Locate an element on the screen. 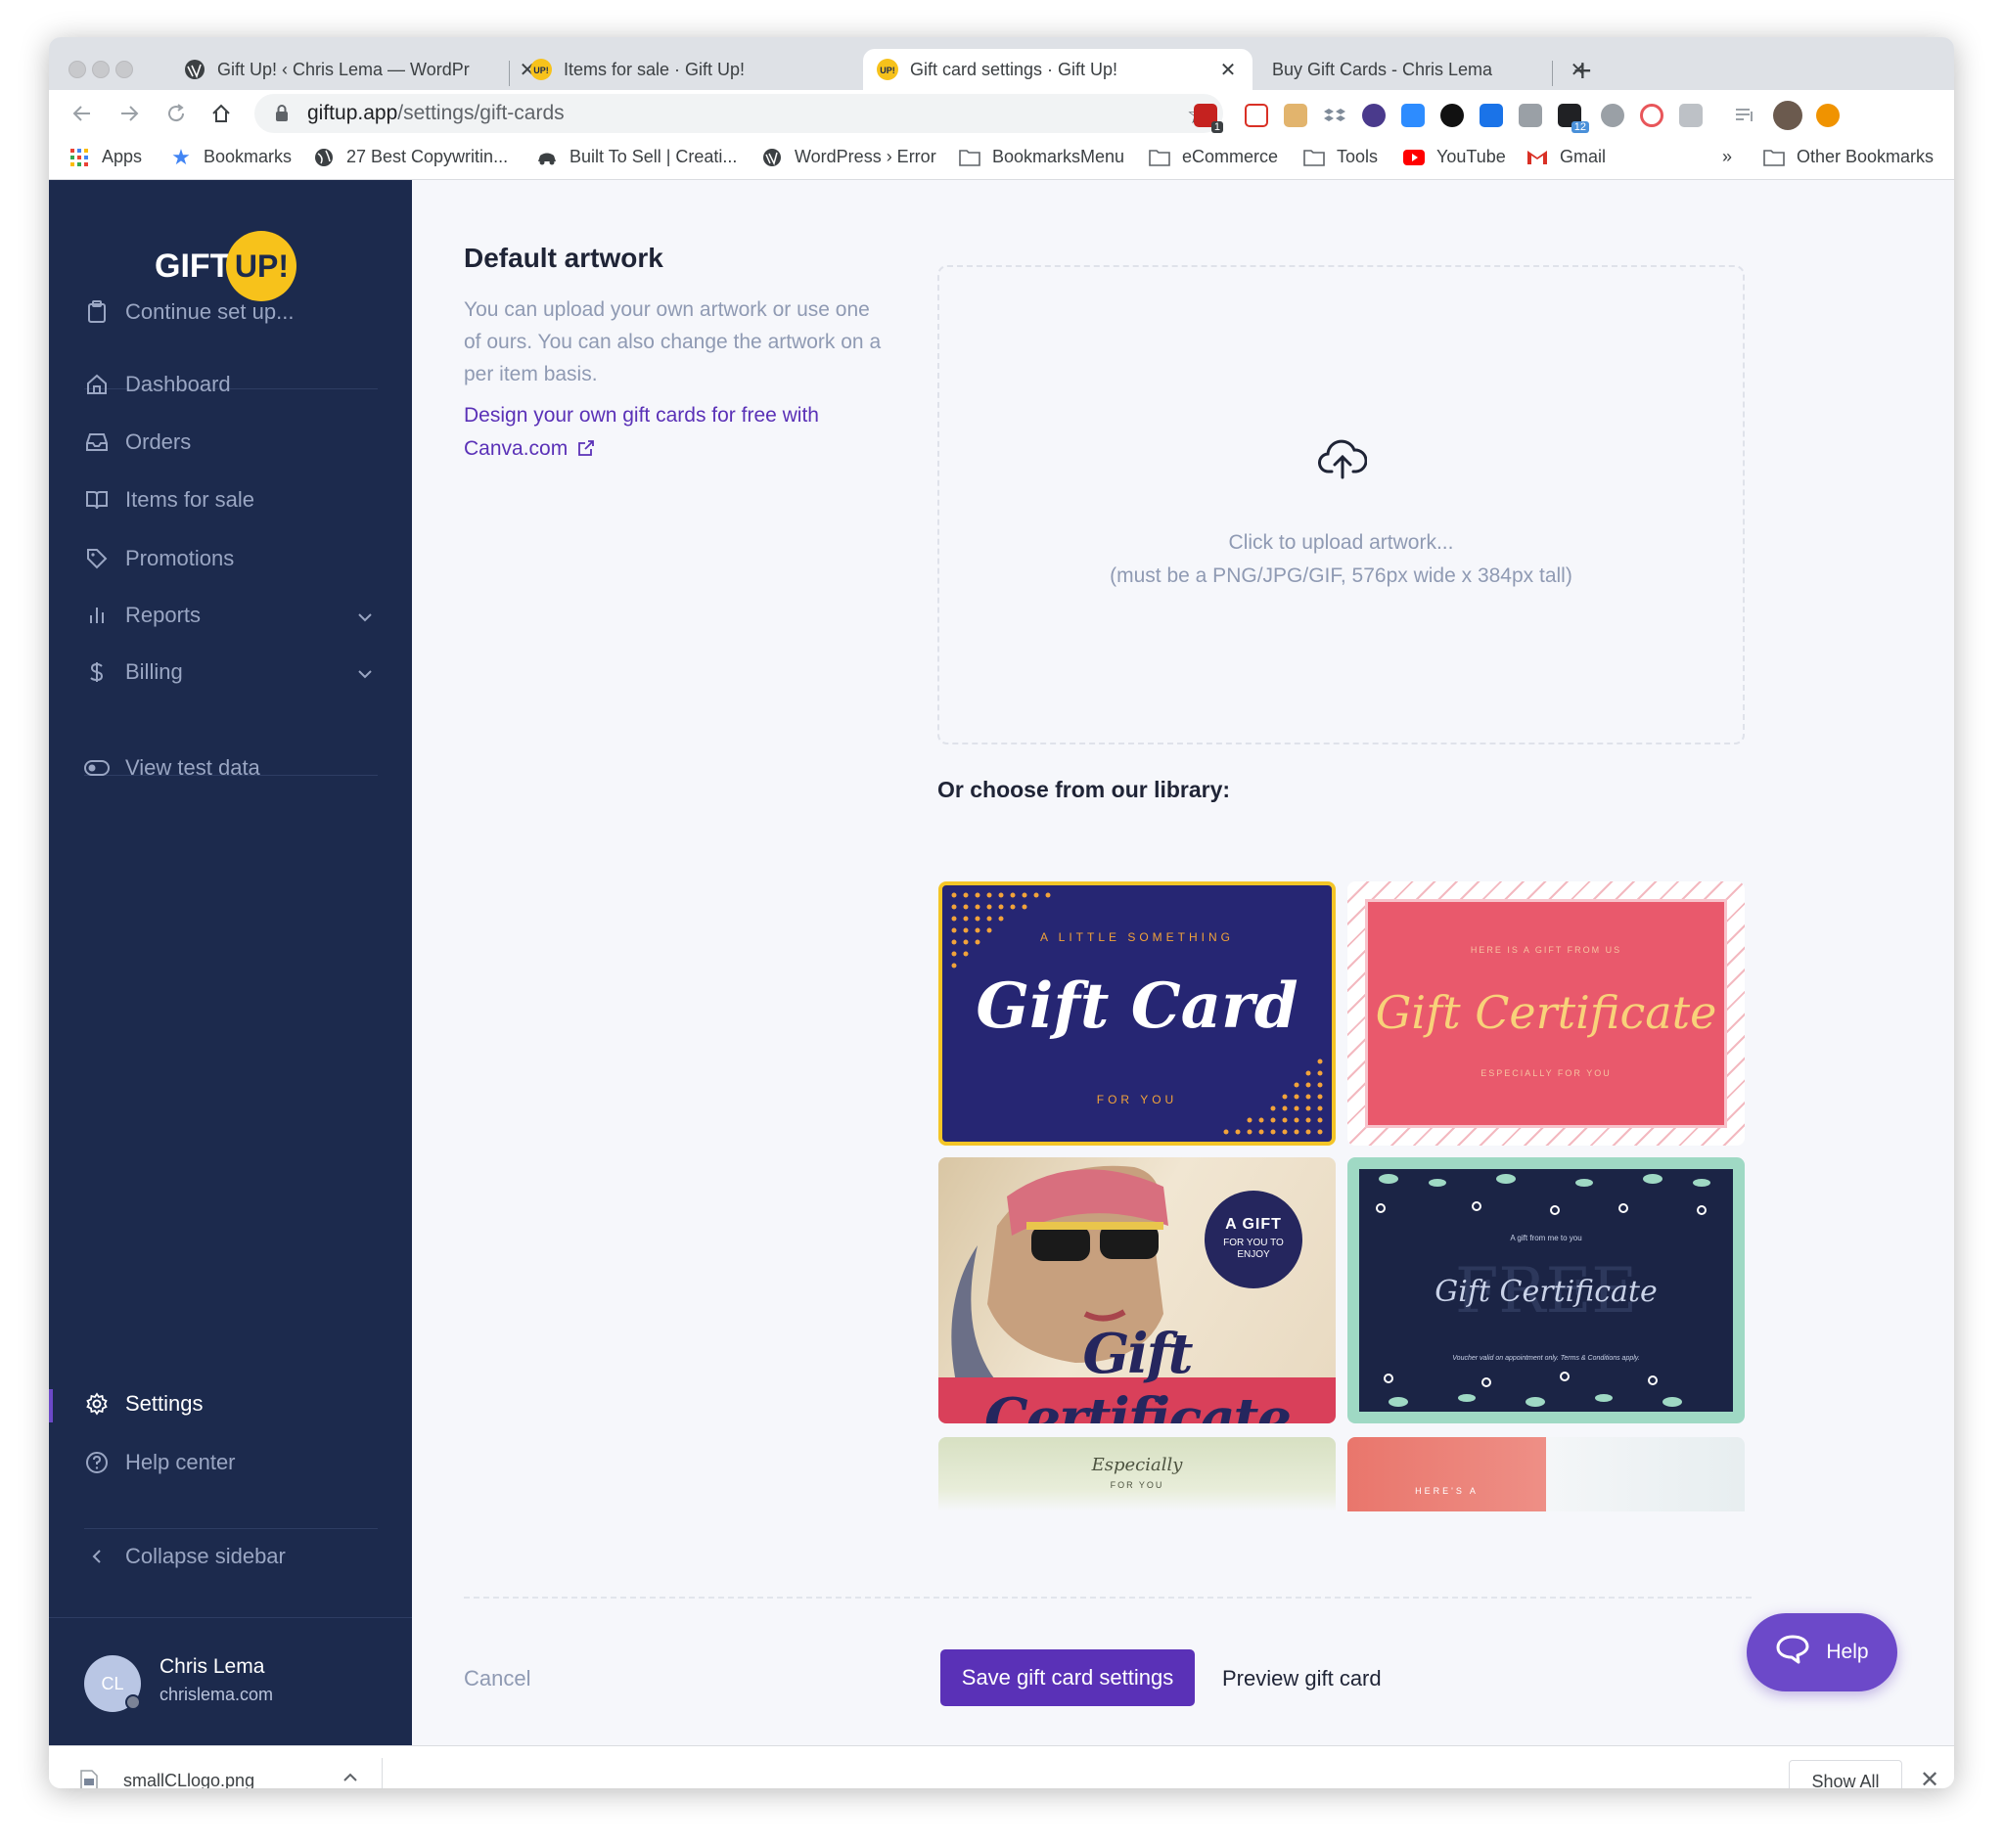  update-icon is located at coordinates (1828, 115).